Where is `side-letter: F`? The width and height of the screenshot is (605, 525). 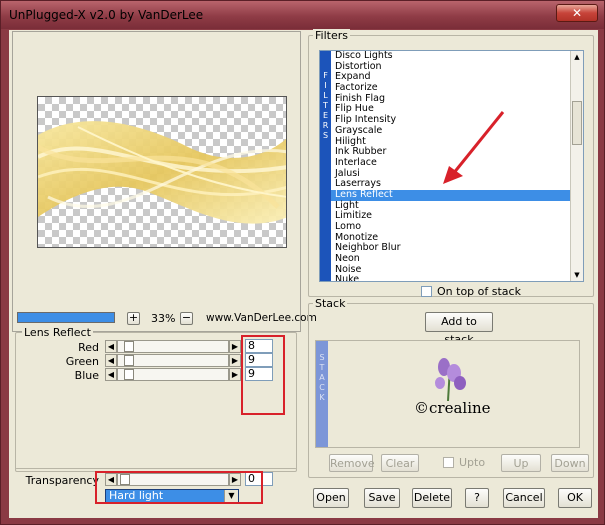
side-letter: F is located at coordinates (325, 75).